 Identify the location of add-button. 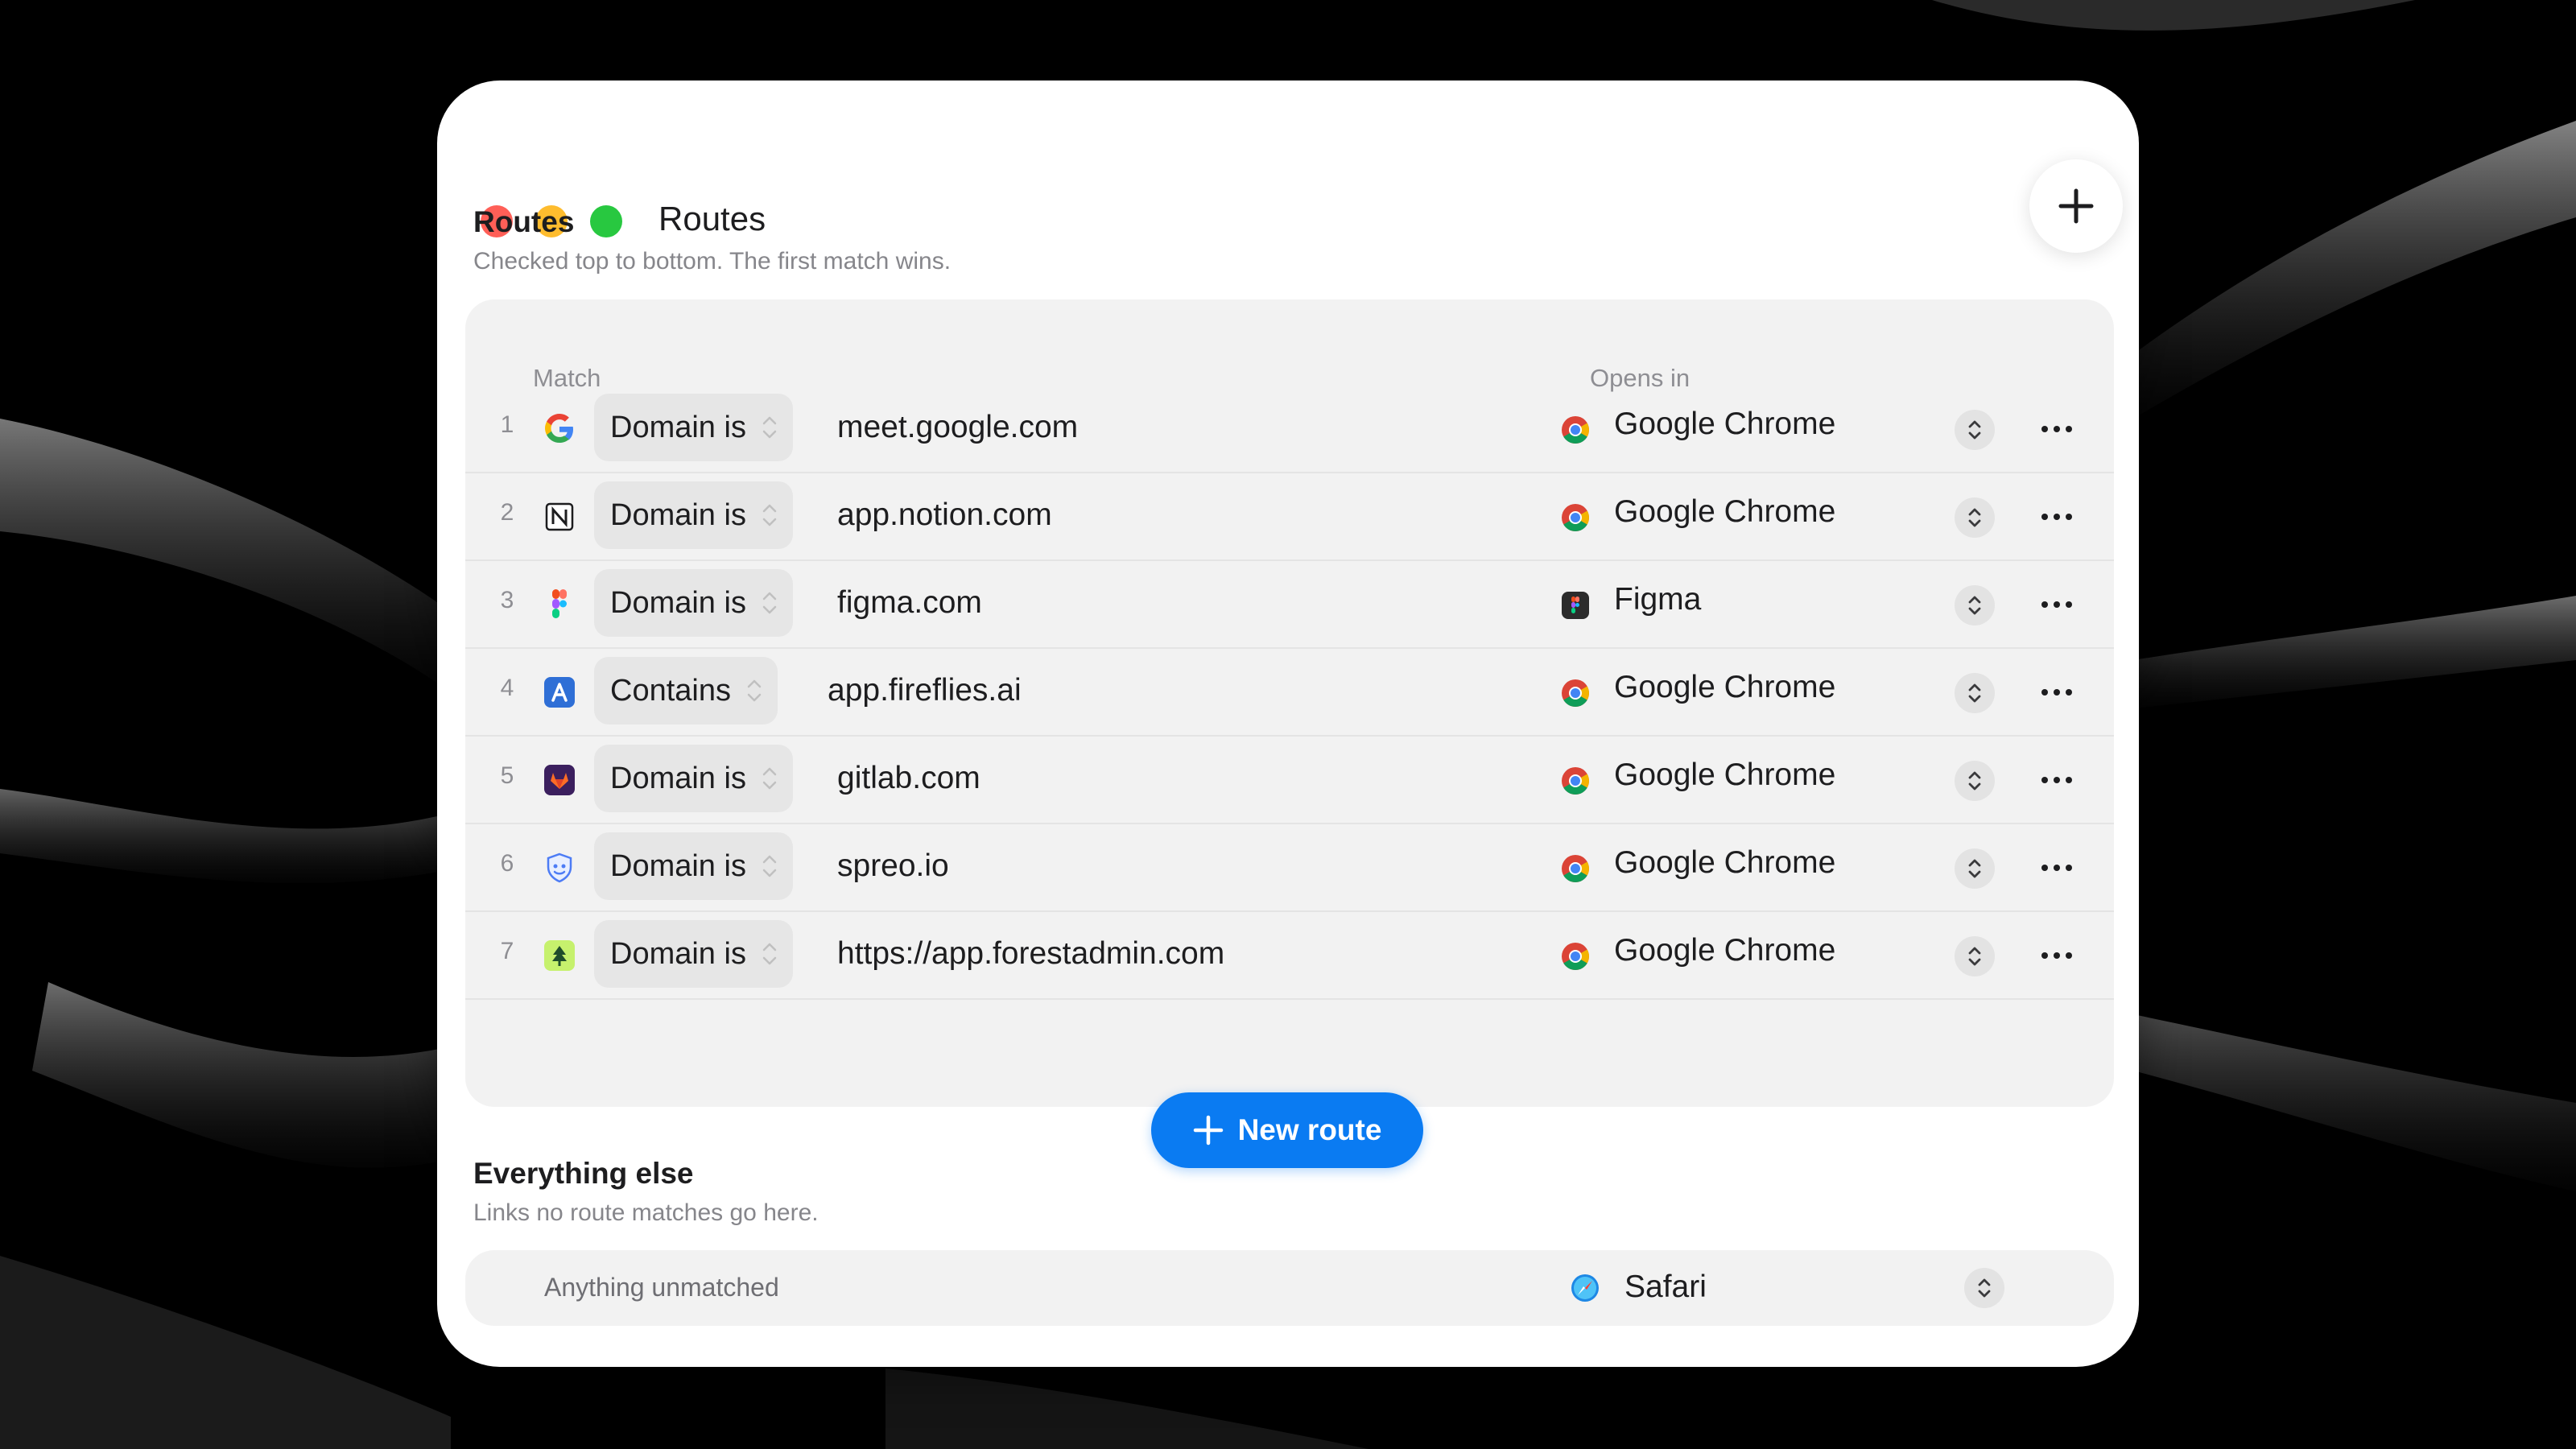
(2076, 206).